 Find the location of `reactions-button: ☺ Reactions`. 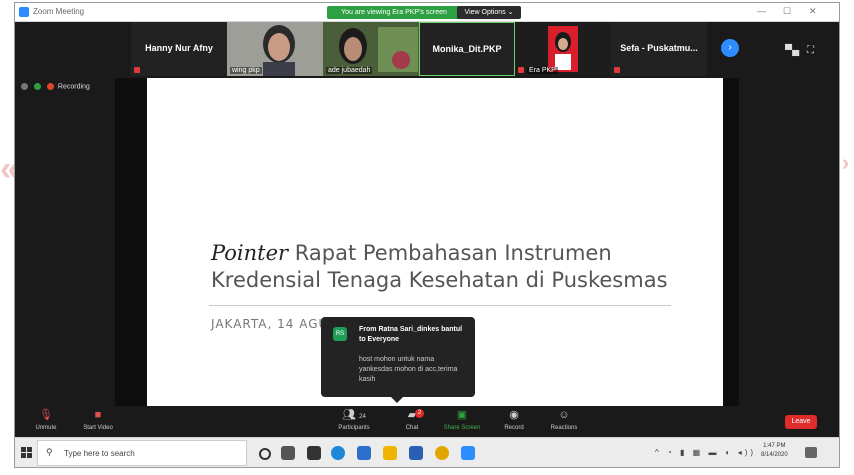

reactions-button: ☺ Reactions is located at coordinates (564, 420).